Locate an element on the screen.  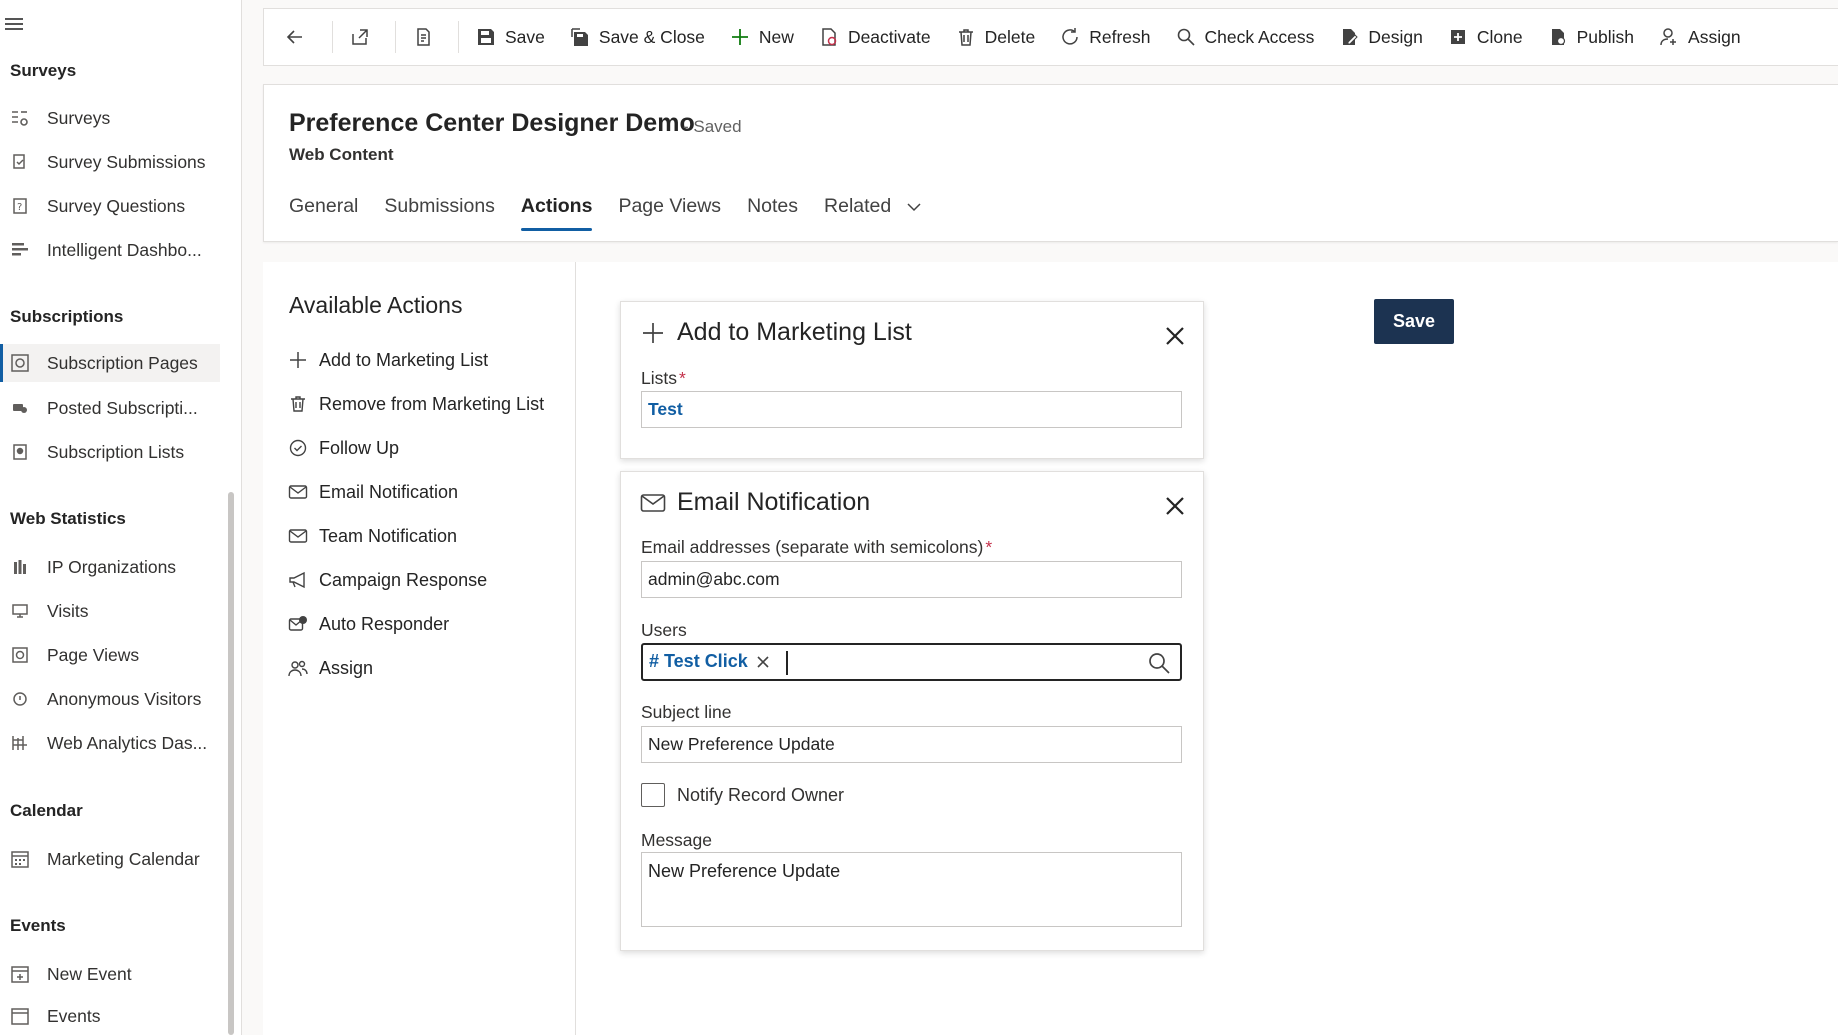
subscription-list-icon is located at coordinates (20, 452).